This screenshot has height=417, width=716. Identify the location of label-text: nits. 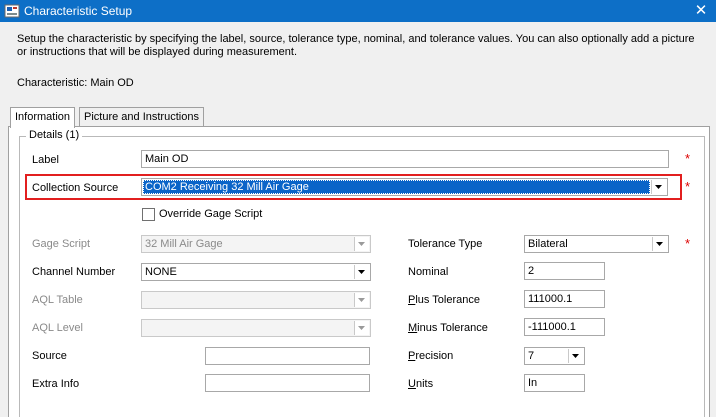
(424, 384).